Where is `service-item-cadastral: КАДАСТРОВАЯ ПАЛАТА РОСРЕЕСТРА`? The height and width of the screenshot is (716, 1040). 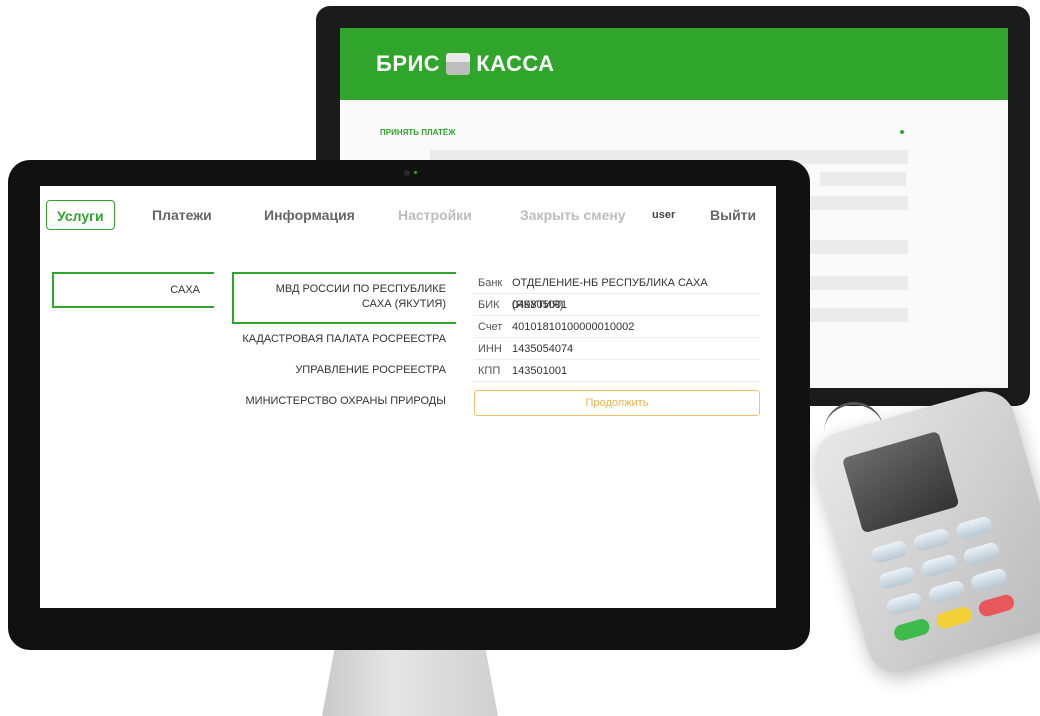 service-item-cadastral: КАДАСТРОВАЯ ПАЛАТА РОСРЕЕСТРА is located at coordinates (344, 339).